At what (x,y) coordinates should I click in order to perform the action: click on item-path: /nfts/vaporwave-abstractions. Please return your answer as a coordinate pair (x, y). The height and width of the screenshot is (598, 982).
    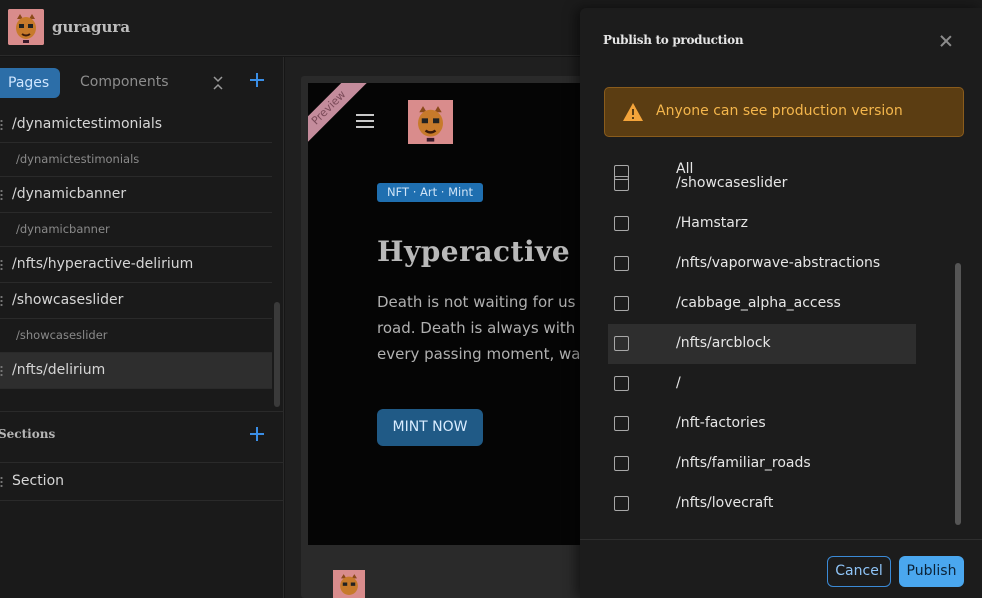
    Looking at the image, I should click on (778, 263).